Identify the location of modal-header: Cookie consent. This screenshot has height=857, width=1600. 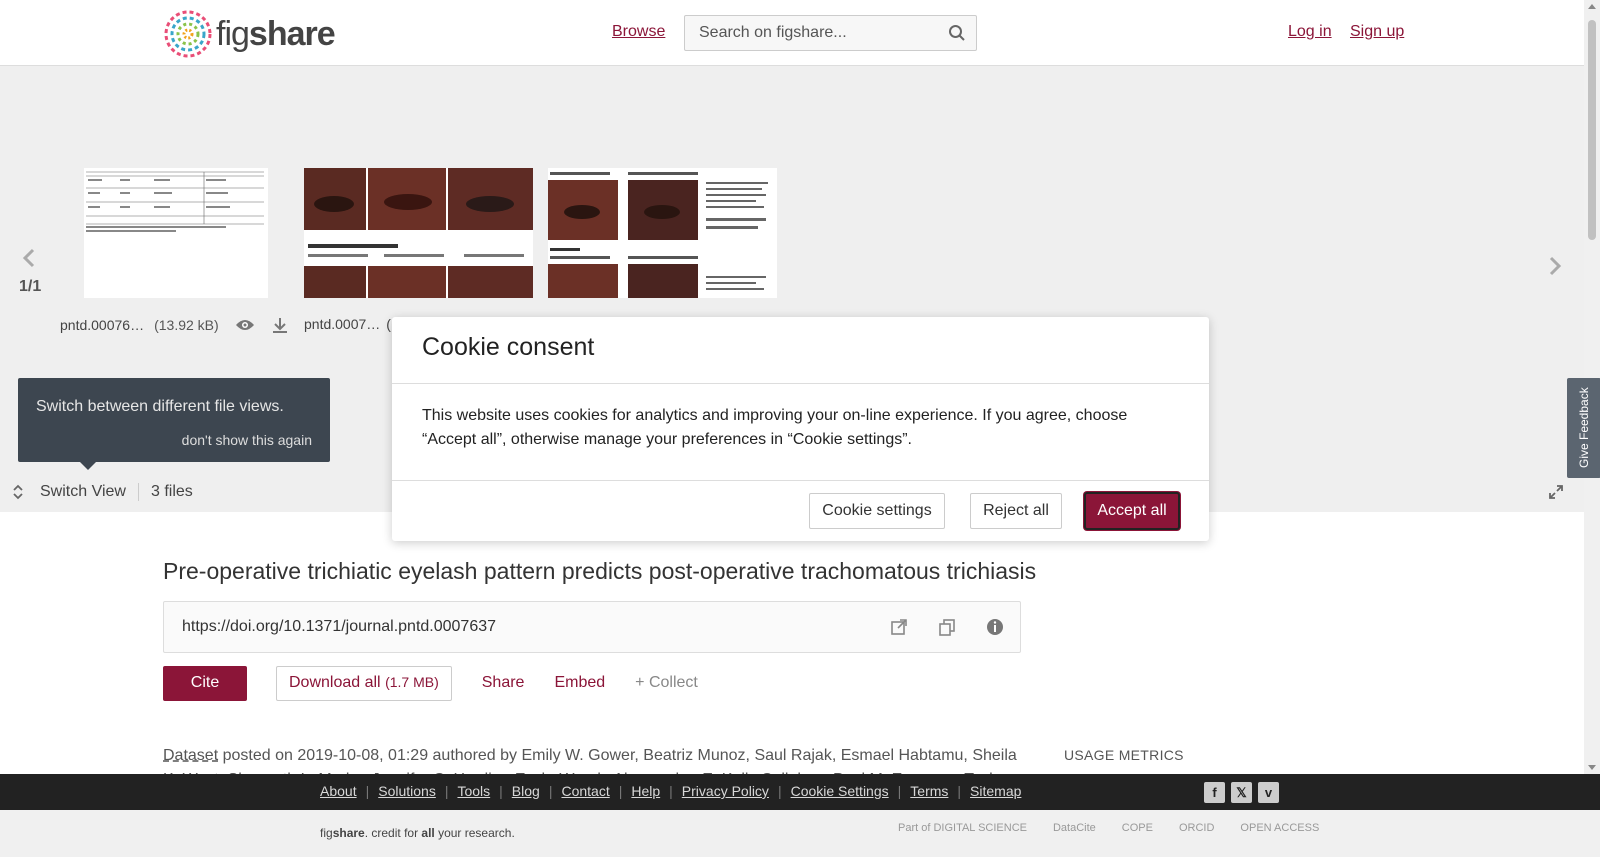
(800, 350).